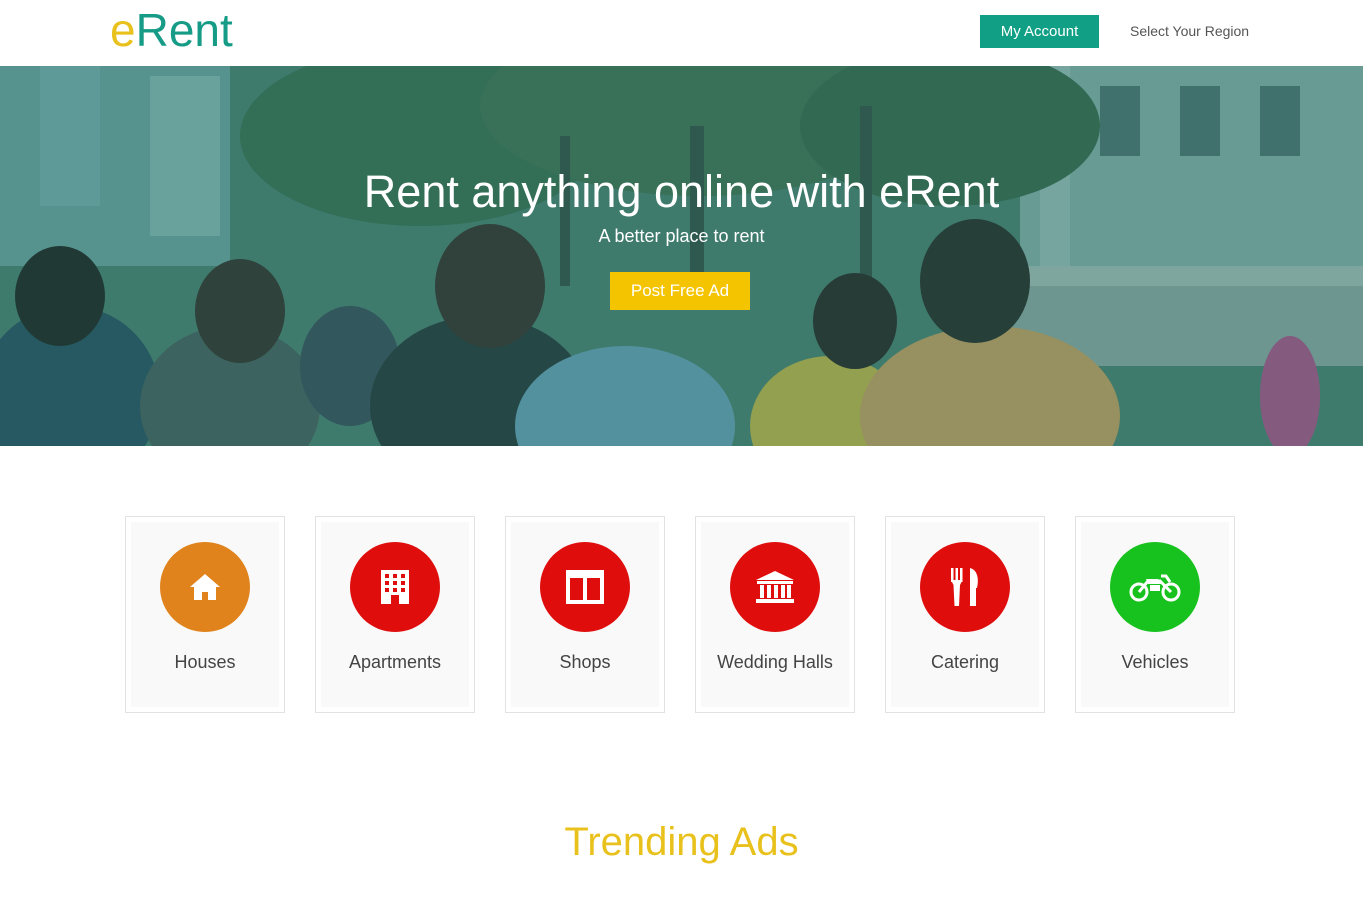  I want to click on building-icon, so click(395, 587).